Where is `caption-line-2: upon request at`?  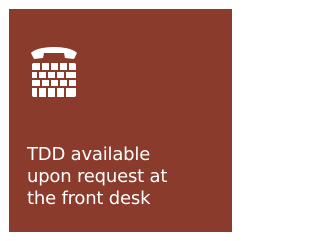
caption-line-2: upon request at is located at coordinates (97, 176).